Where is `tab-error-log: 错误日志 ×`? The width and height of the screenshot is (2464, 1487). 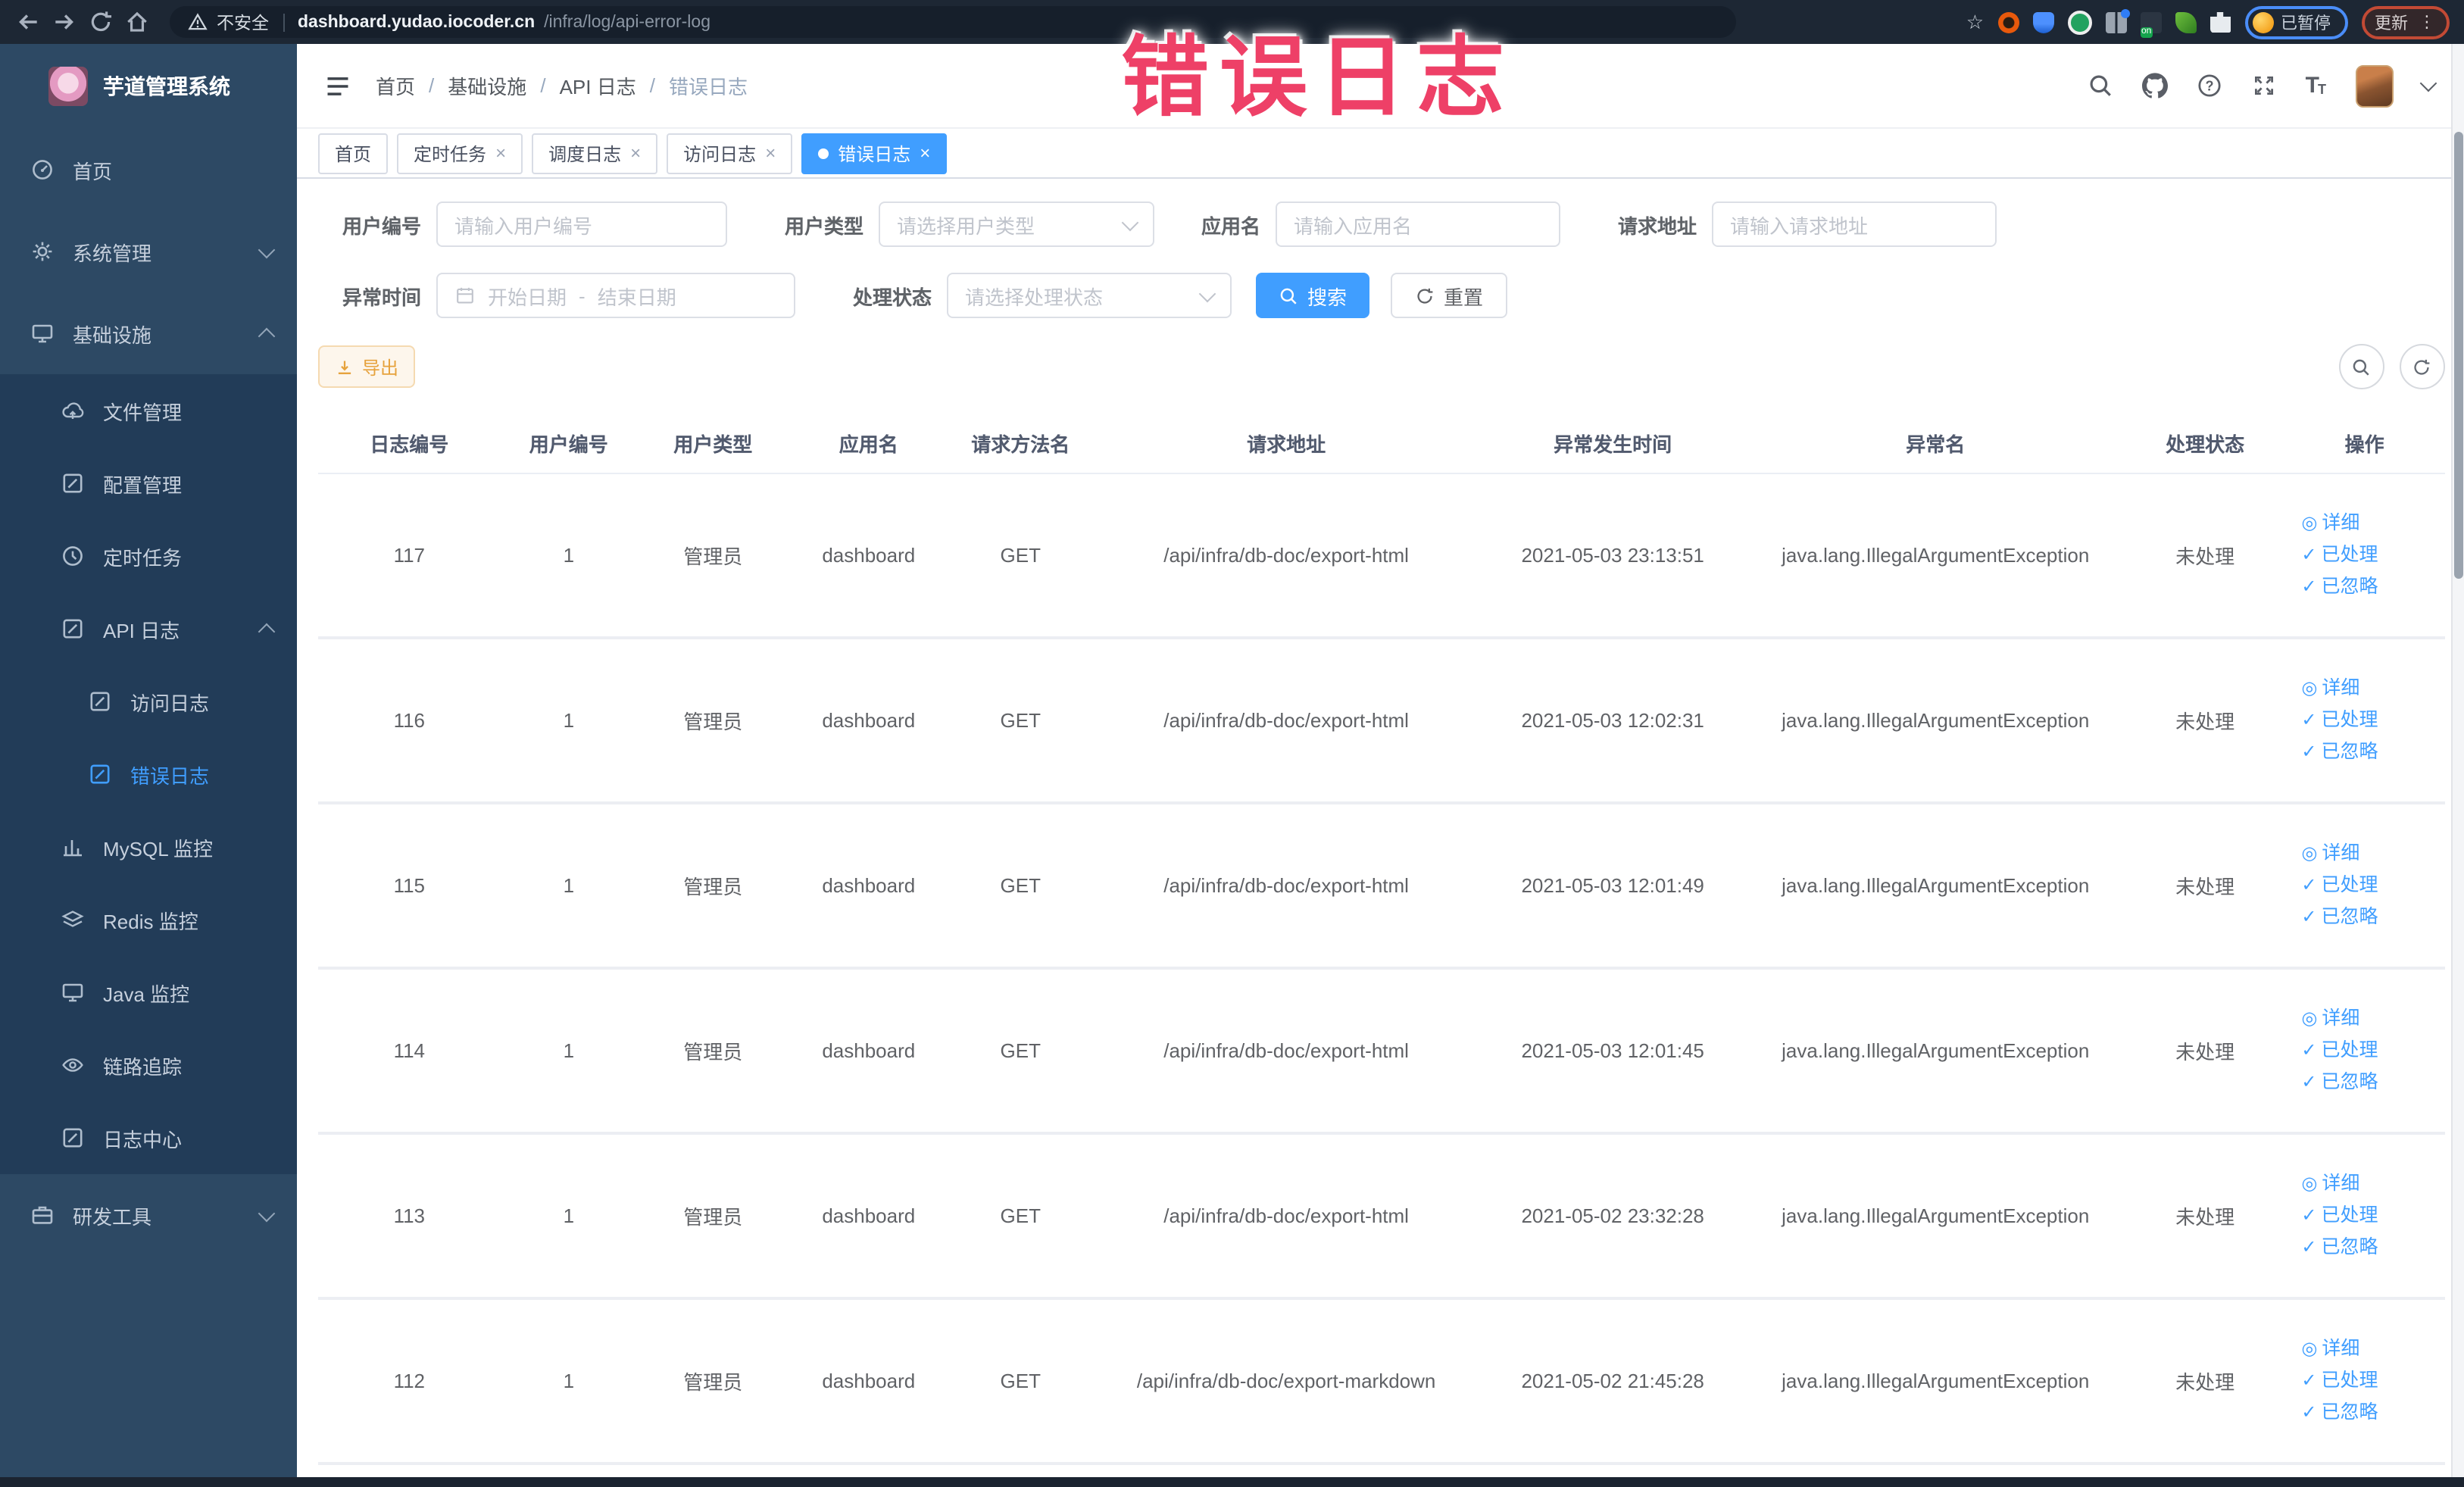 tab-error-log: 错误日志 × is located at coordinates (874, 153).